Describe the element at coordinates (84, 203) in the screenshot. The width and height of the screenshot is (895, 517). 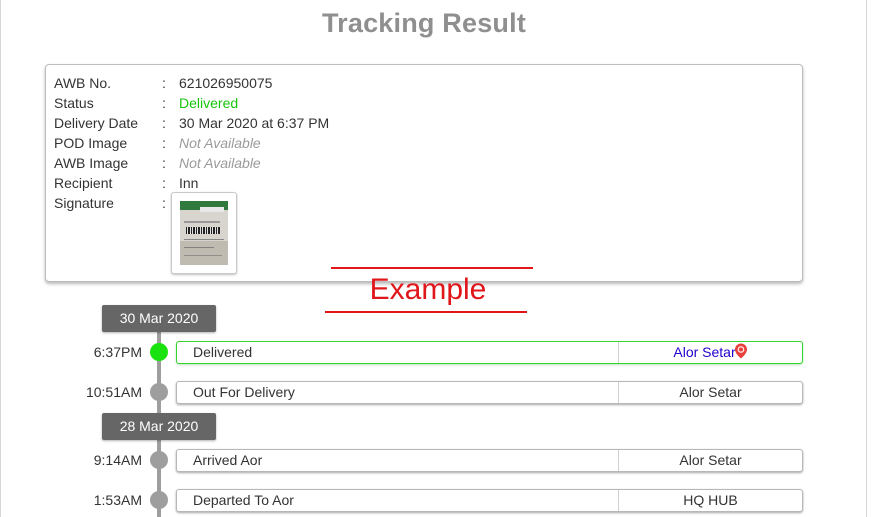
I see `signature-label: Signature` at that location.